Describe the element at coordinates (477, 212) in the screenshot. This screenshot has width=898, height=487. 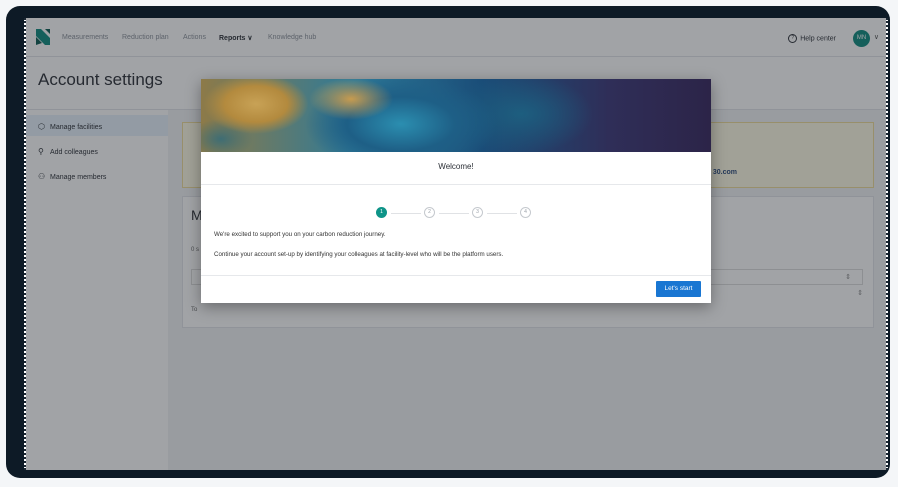
I see `step-3: 3` at that location.